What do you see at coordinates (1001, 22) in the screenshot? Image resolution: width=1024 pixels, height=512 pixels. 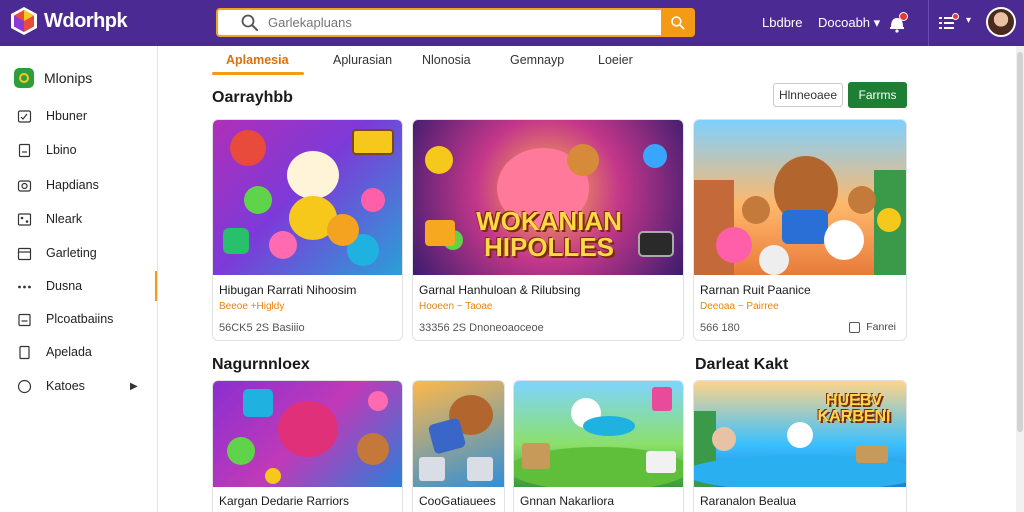 I see `avatar` at bounding box center [1001, 22].